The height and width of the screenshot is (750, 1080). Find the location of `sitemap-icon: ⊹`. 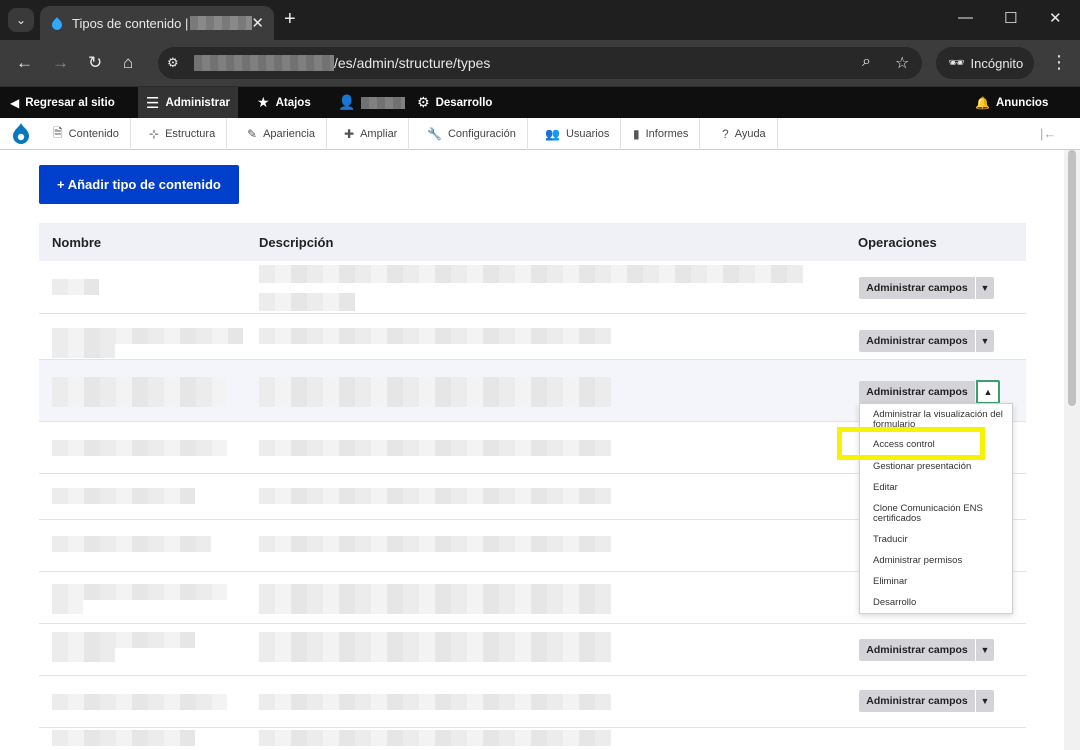

sitemap-icon: ⊹ is located at coordinates (154, 134).